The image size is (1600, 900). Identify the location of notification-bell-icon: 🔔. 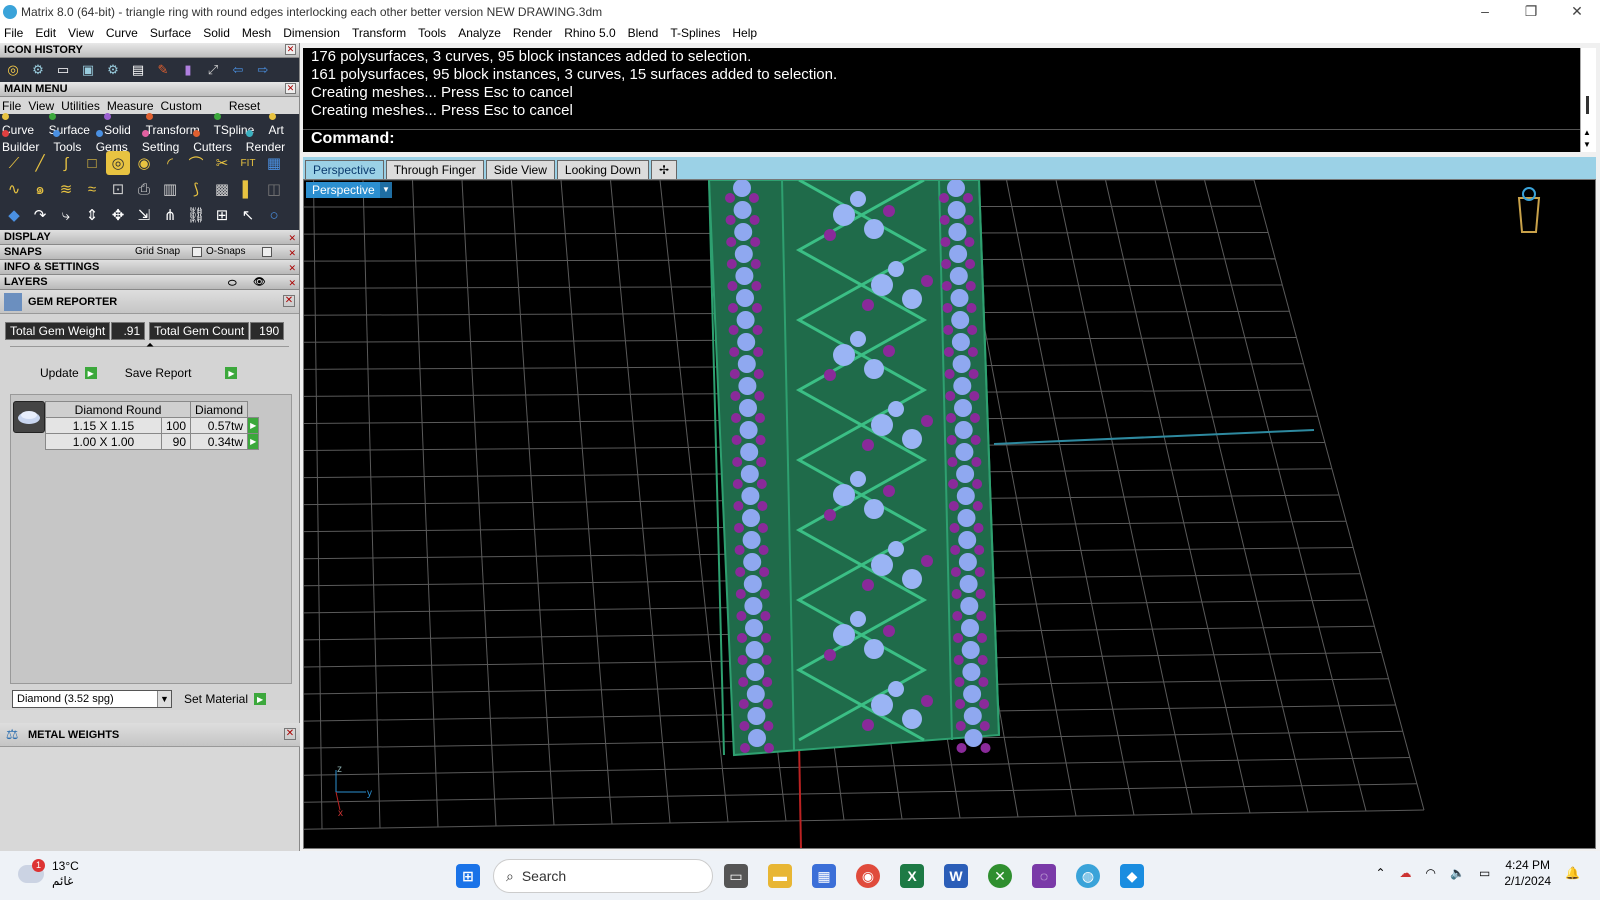
(1572, 873).